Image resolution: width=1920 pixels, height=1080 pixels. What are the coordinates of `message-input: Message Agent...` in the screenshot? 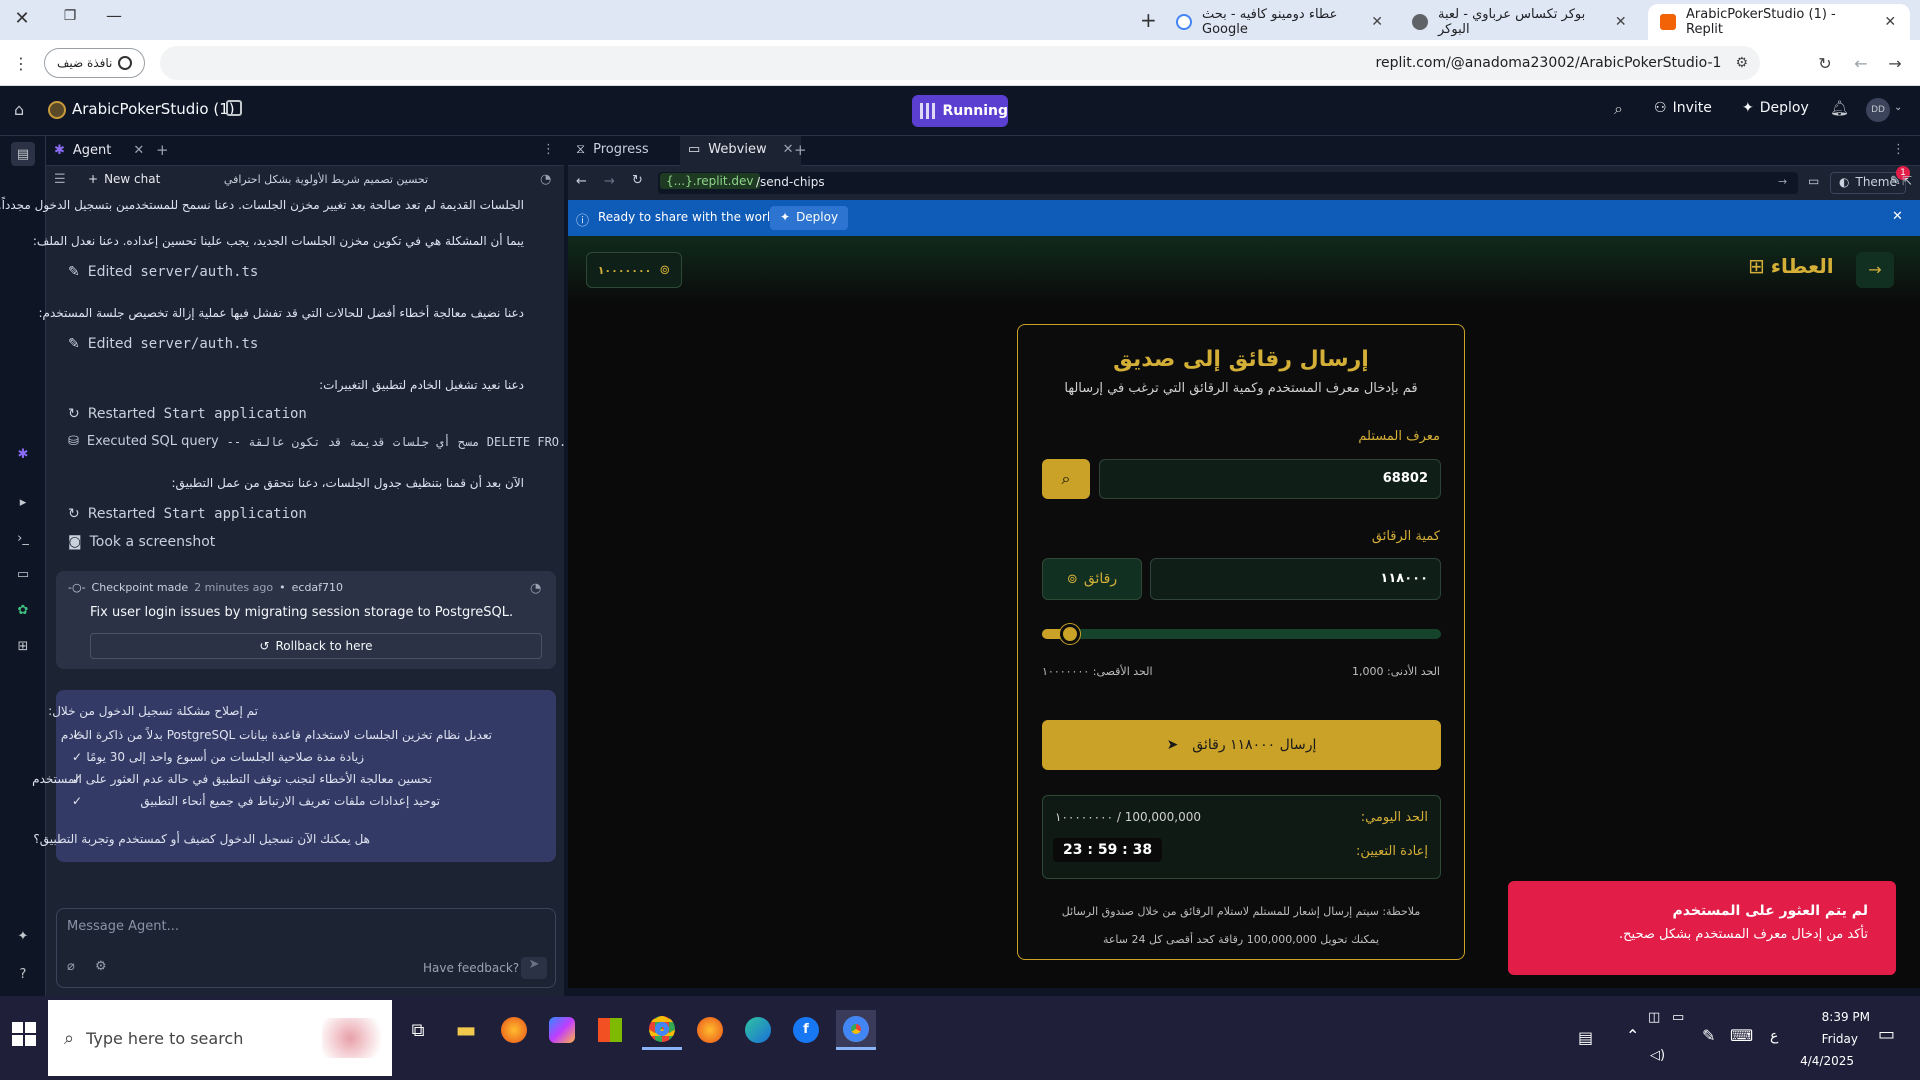 It's located at (123, 926).